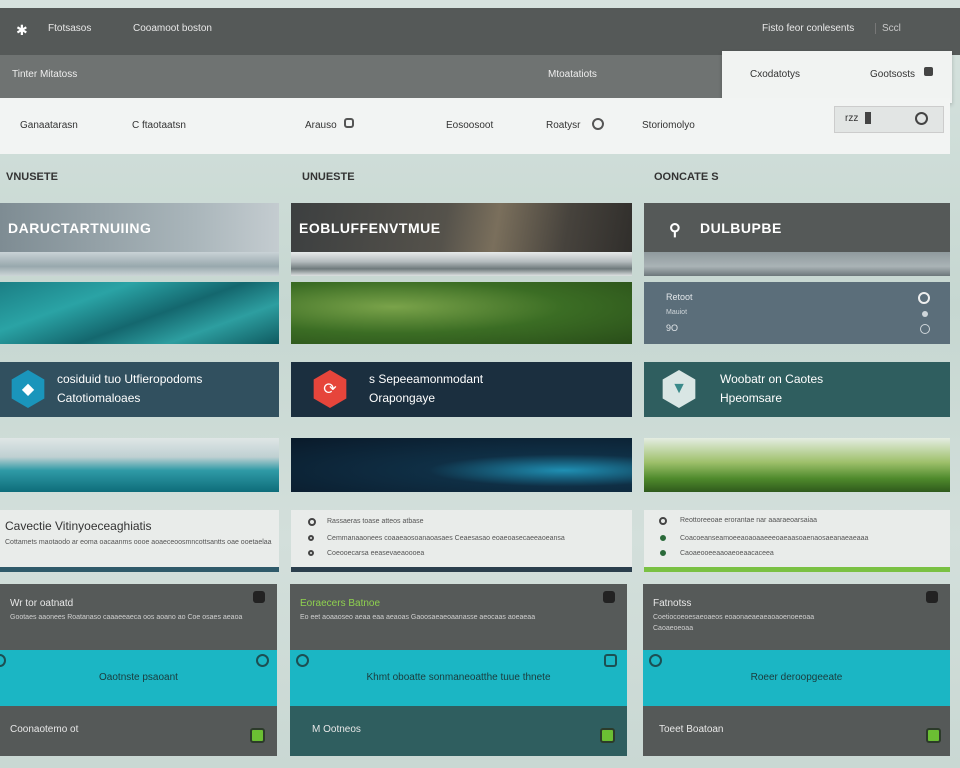  What do you see at coordinates (563, 125) in the screenshot?
I see `nav-item-5: Roatysr` at bounding box center [563, 125].